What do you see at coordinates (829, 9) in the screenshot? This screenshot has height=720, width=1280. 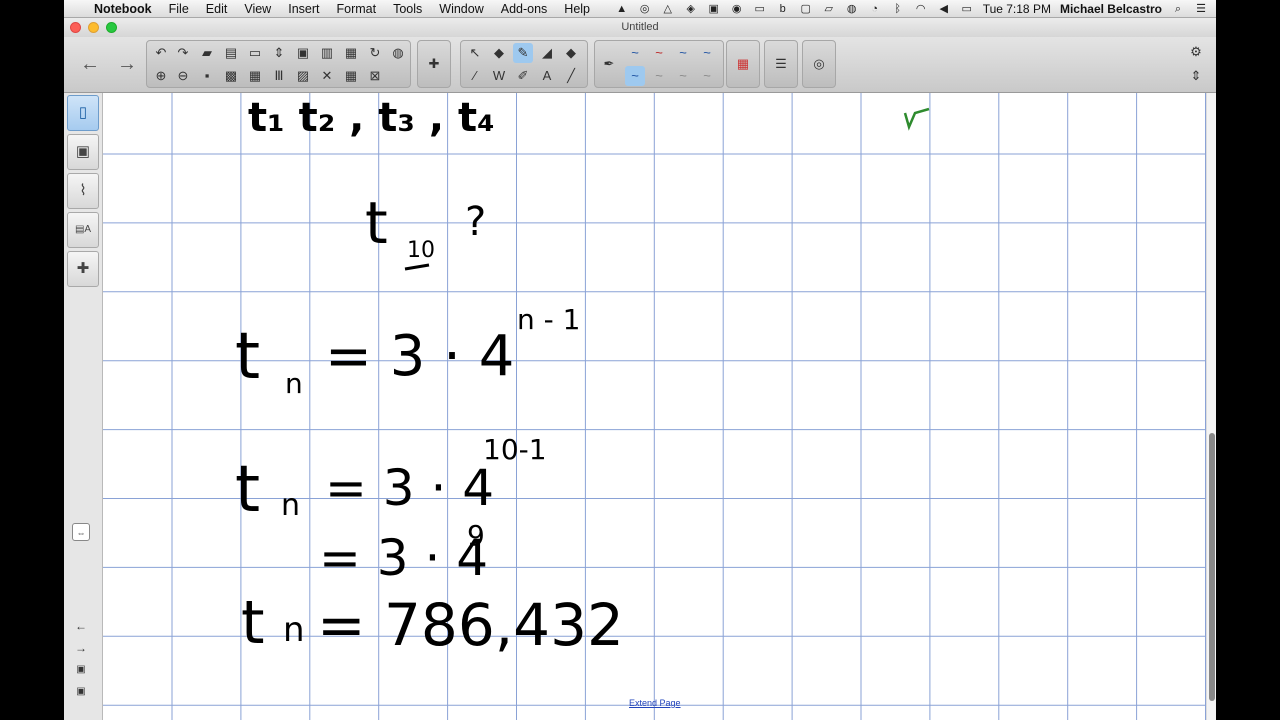 I see `airplay-icon: ▱` at bounding box center [829, 9].